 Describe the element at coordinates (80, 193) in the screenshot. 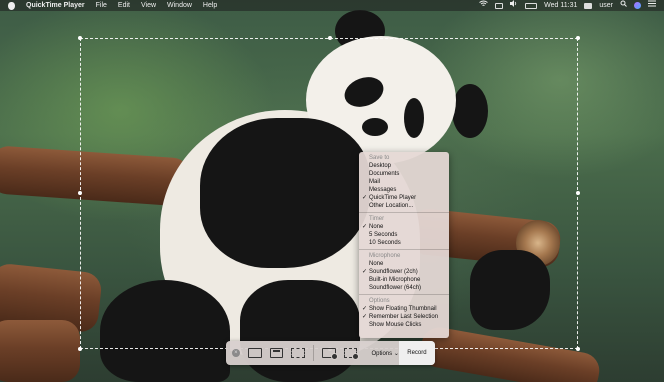

I see `selection-handle-left` at that location.